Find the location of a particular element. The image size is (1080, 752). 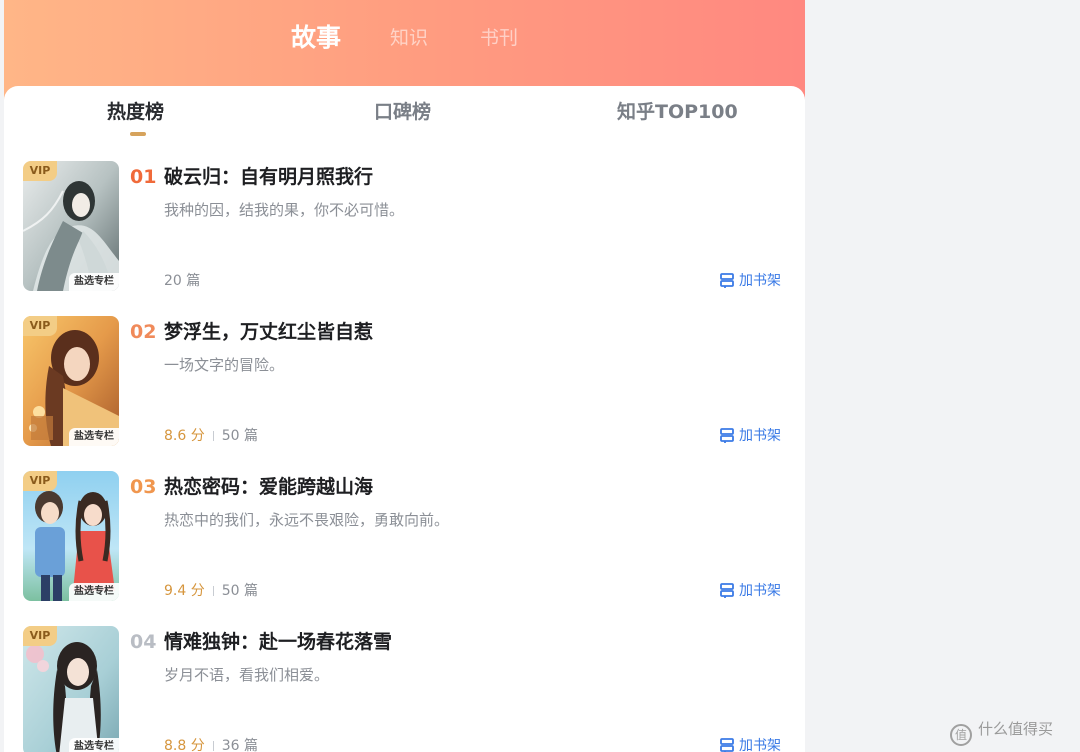

book-meta: 20 篇 is located at coordinates (182, 281).